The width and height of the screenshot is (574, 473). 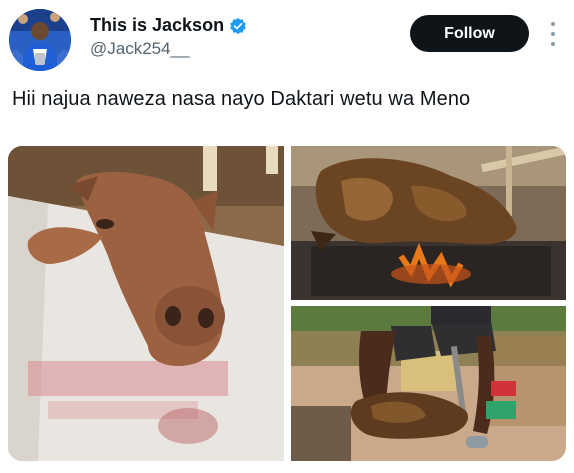 I want to click on display-name-row: This is Jackson, so click(x=168, y=25).